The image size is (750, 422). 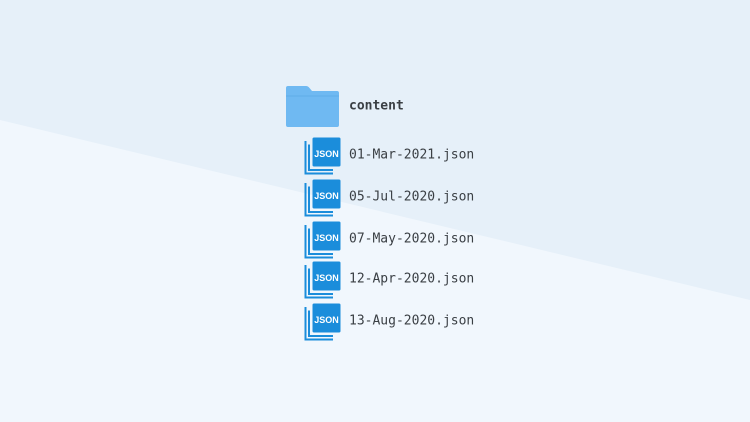 I want to click on file-item: JSON 07-May-2020.json, so click(x=404, y=240).